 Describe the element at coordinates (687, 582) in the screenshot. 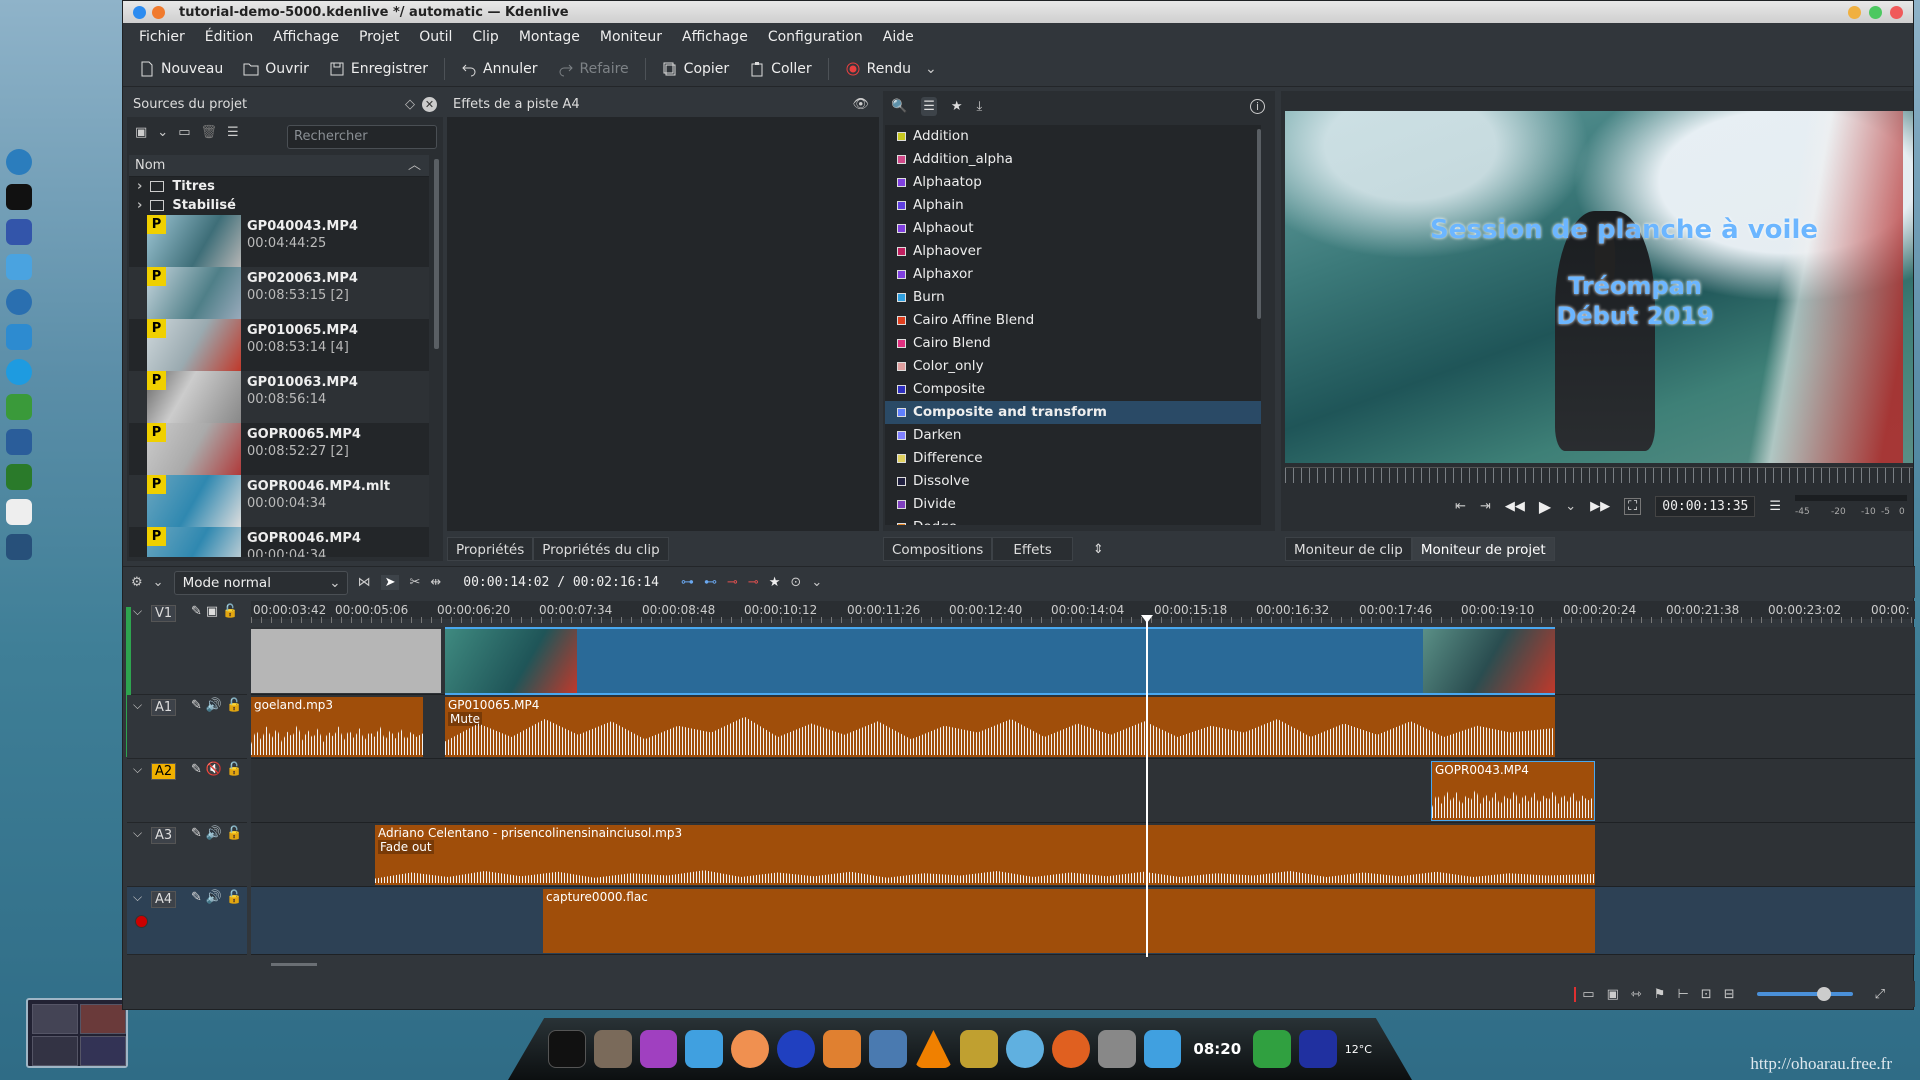

I see `insert-icon: ⊶` at that location.